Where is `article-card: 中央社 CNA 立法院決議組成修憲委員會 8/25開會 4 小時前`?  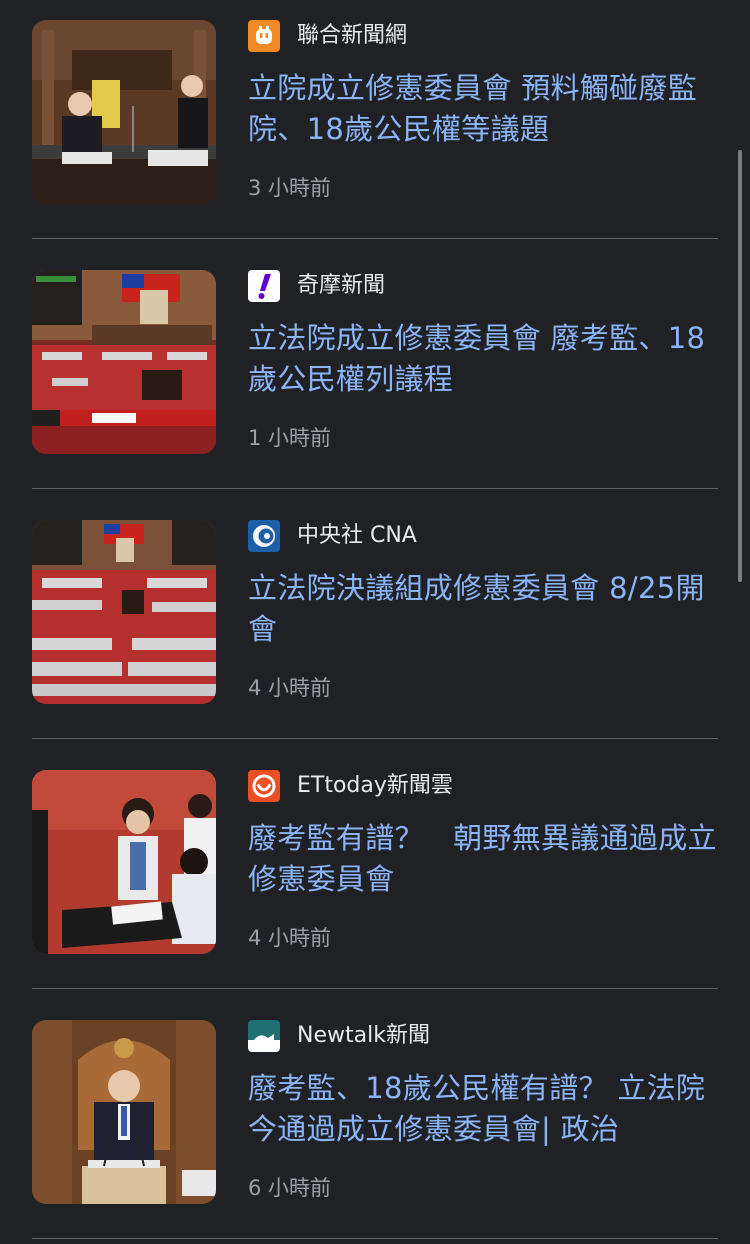 article-card: 中央社 CNA 立法院決議組成修憲委員會 8/25開會 4 小時前 is located at coordinates (375, 612).